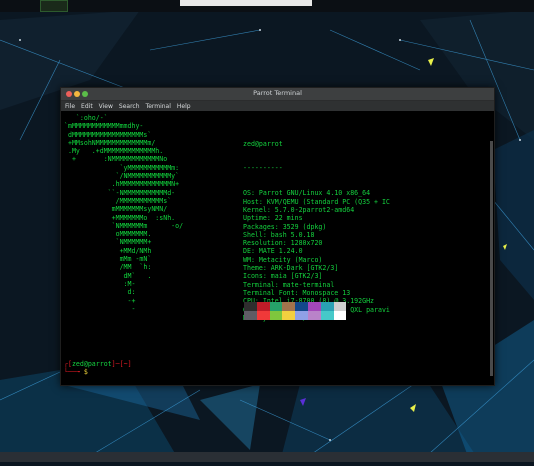  Describe the element at coordinates (304, 268) in the screenshot. I see `info-value: ARK-Dark [GTK2/3]` at that location.